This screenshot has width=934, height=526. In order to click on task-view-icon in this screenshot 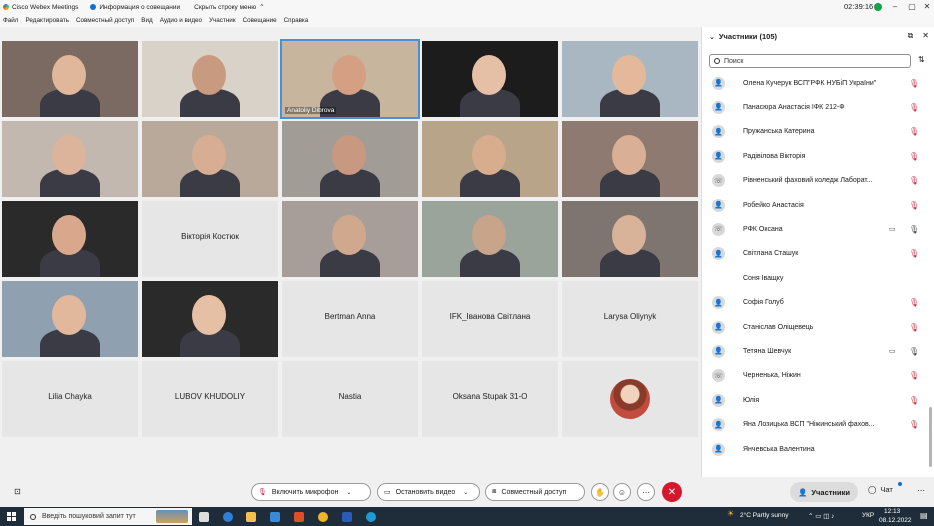, I will do `click(204, 517)`.